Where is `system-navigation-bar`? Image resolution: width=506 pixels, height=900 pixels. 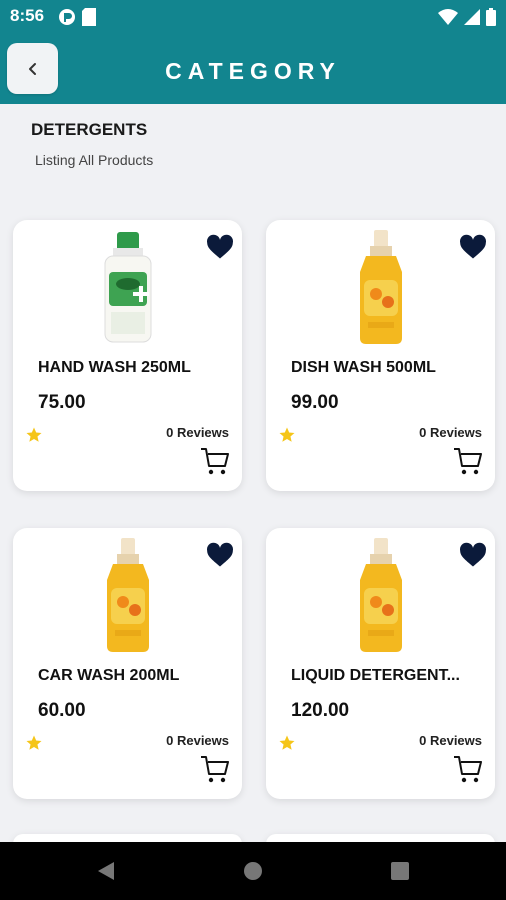
system-navigation-bar is located at coordinates (253, 871).